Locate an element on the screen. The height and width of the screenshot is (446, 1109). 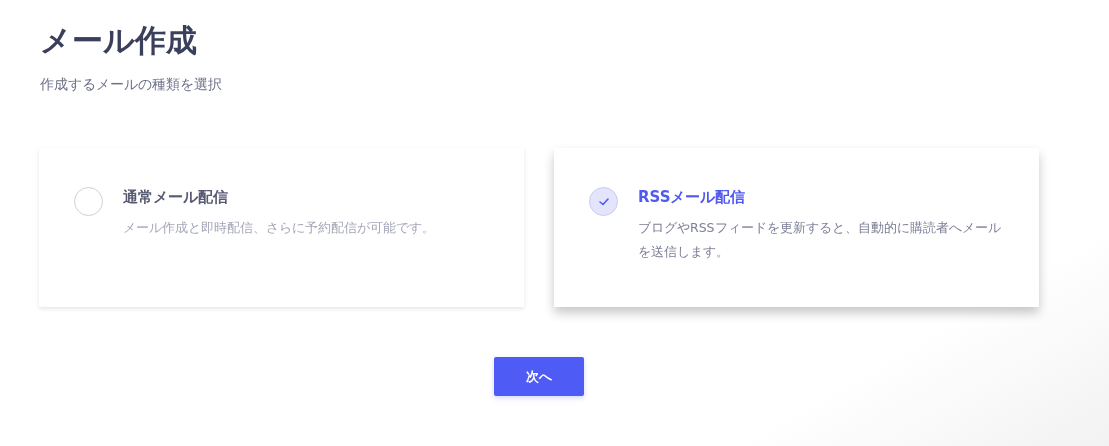
next-button: 次へ is located at coordinates (539, 376).